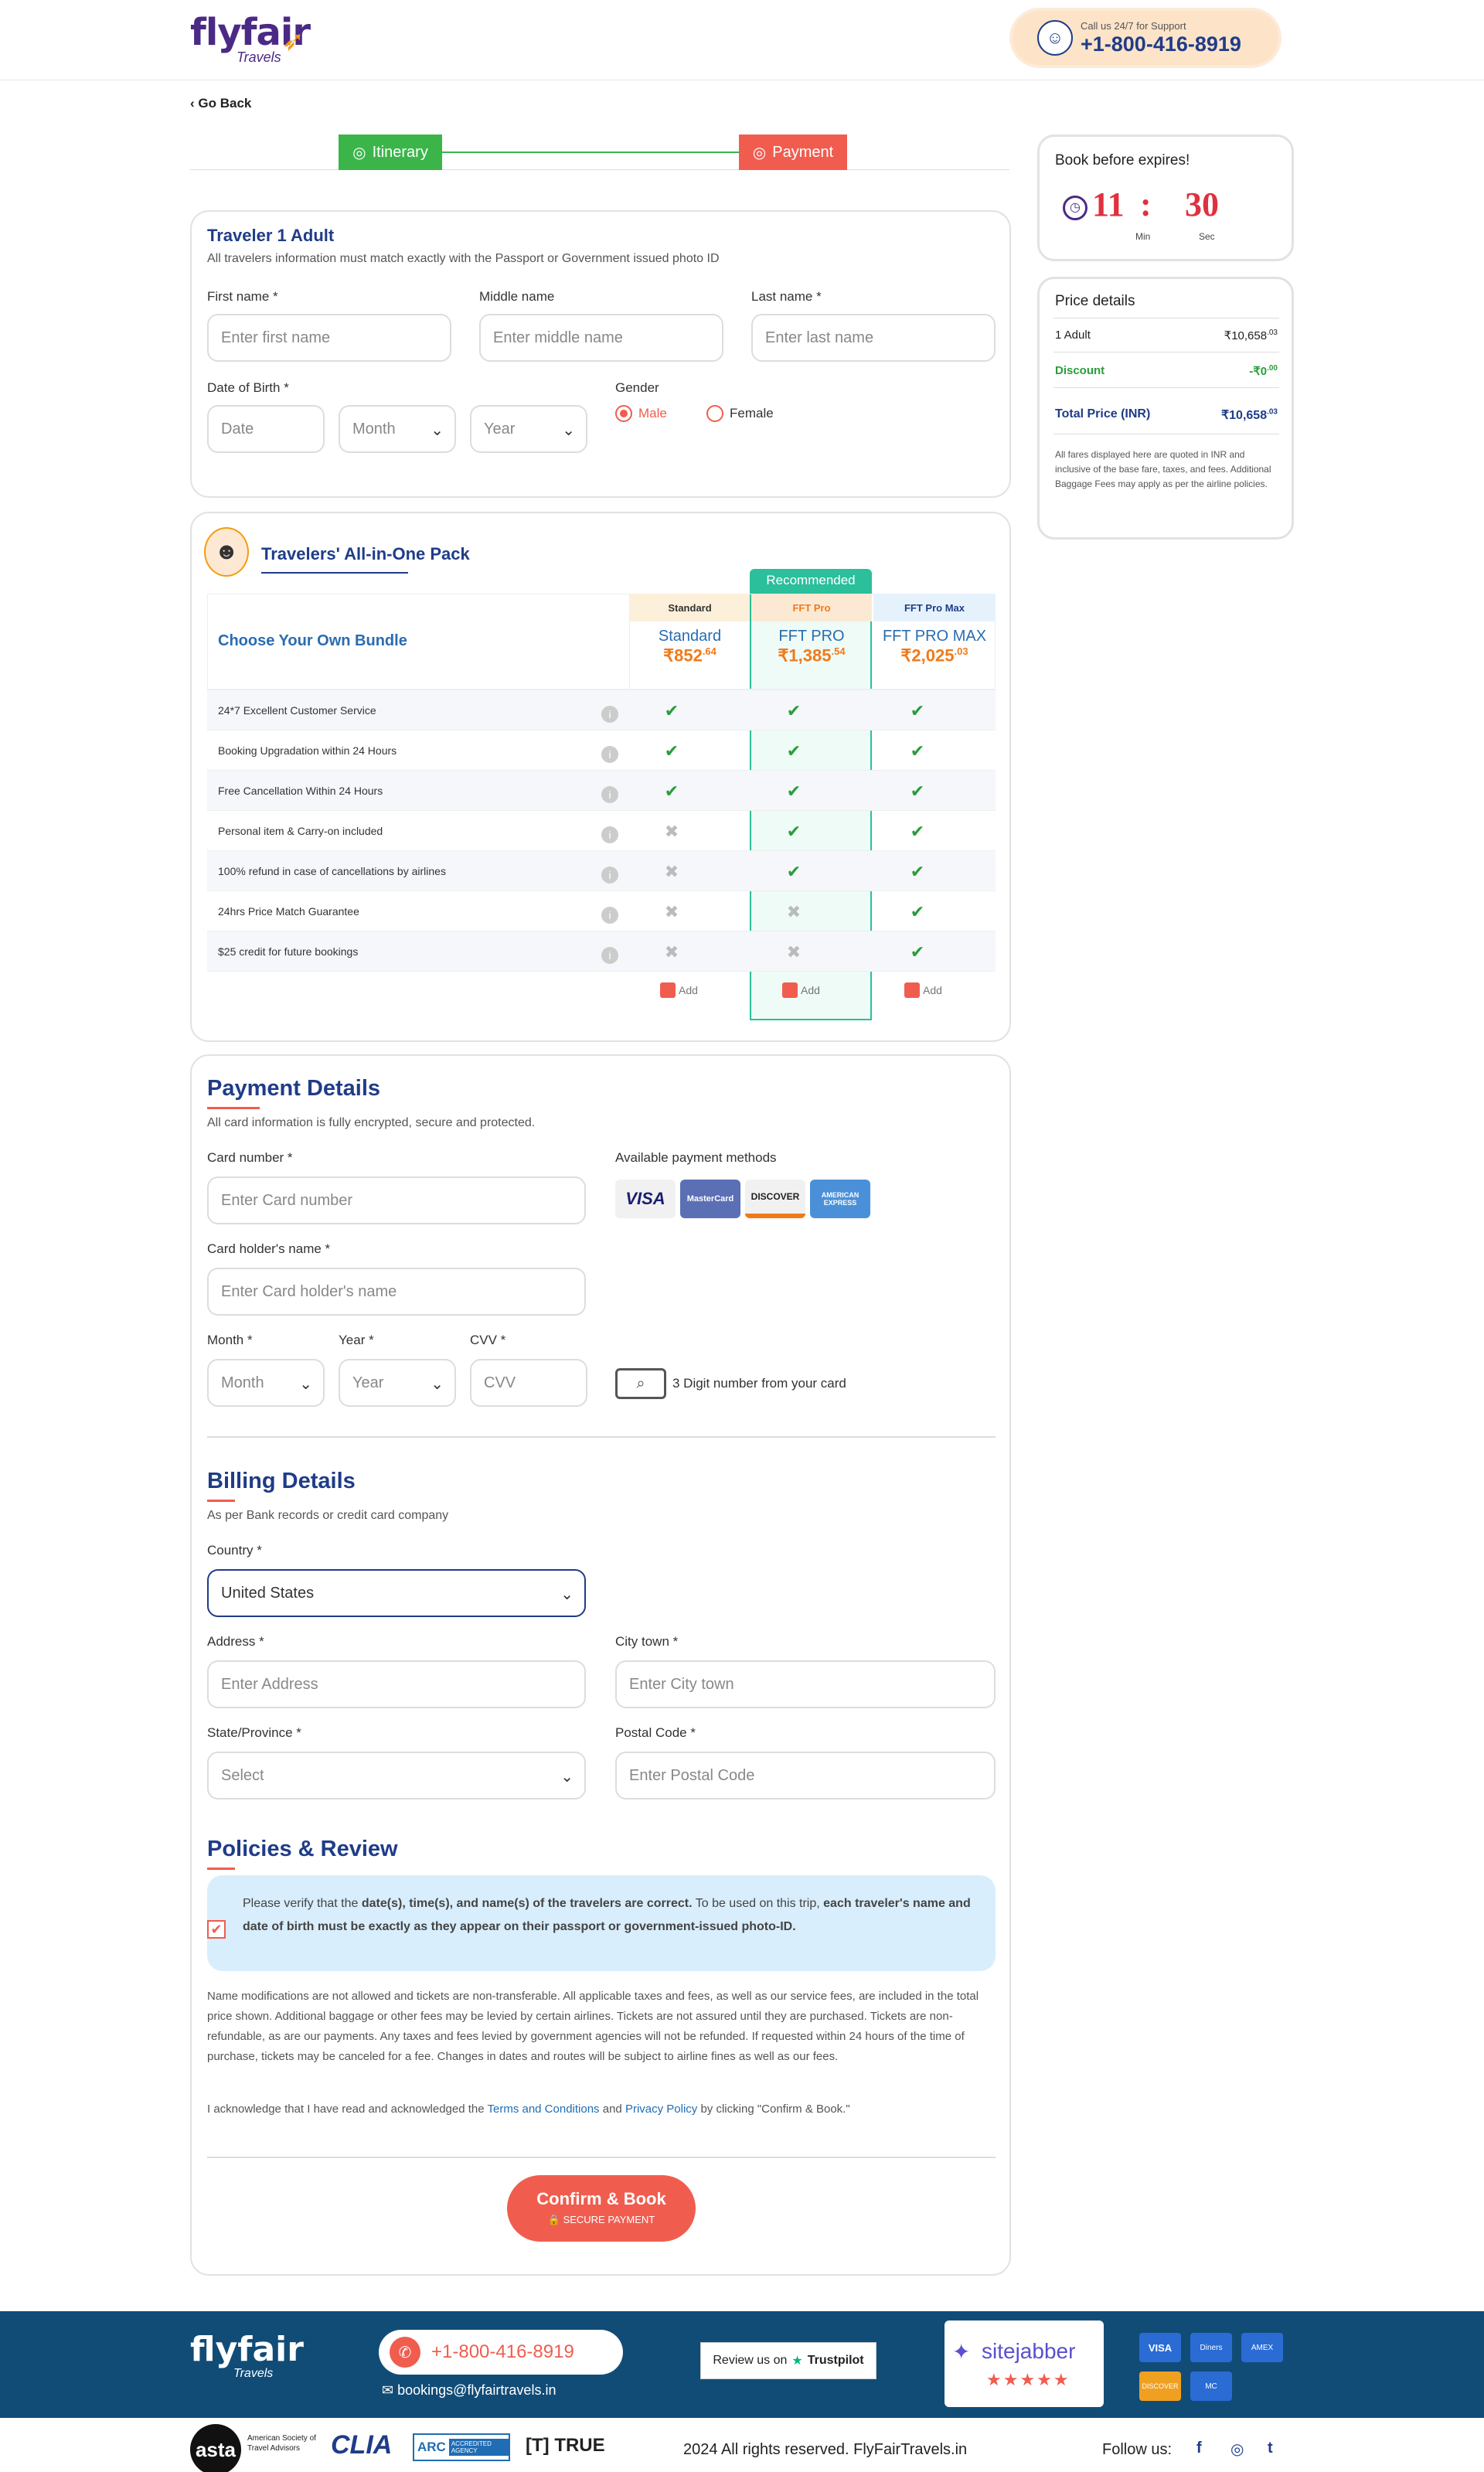 The image size is (1484, 2472). Describe the element at coordinates (811, 580) in the screenshot. I see `recommended-badge: Recommended` at that location.